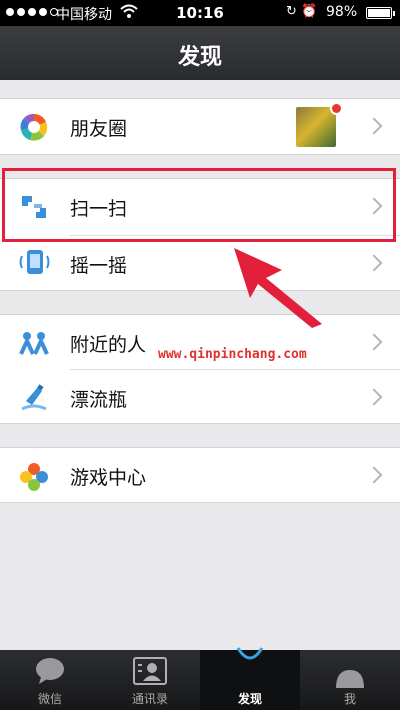 The height and width of the screenshot is (710, 400). I want to click on nearby-people-icon, so click(34, 343).